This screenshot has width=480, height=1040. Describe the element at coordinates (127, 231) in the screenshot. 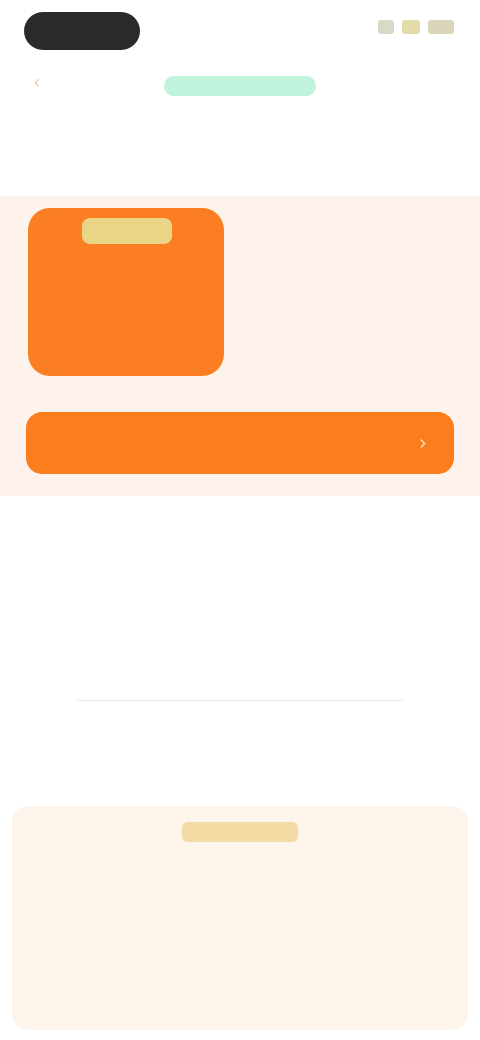

I see `hero-badge` at that location.